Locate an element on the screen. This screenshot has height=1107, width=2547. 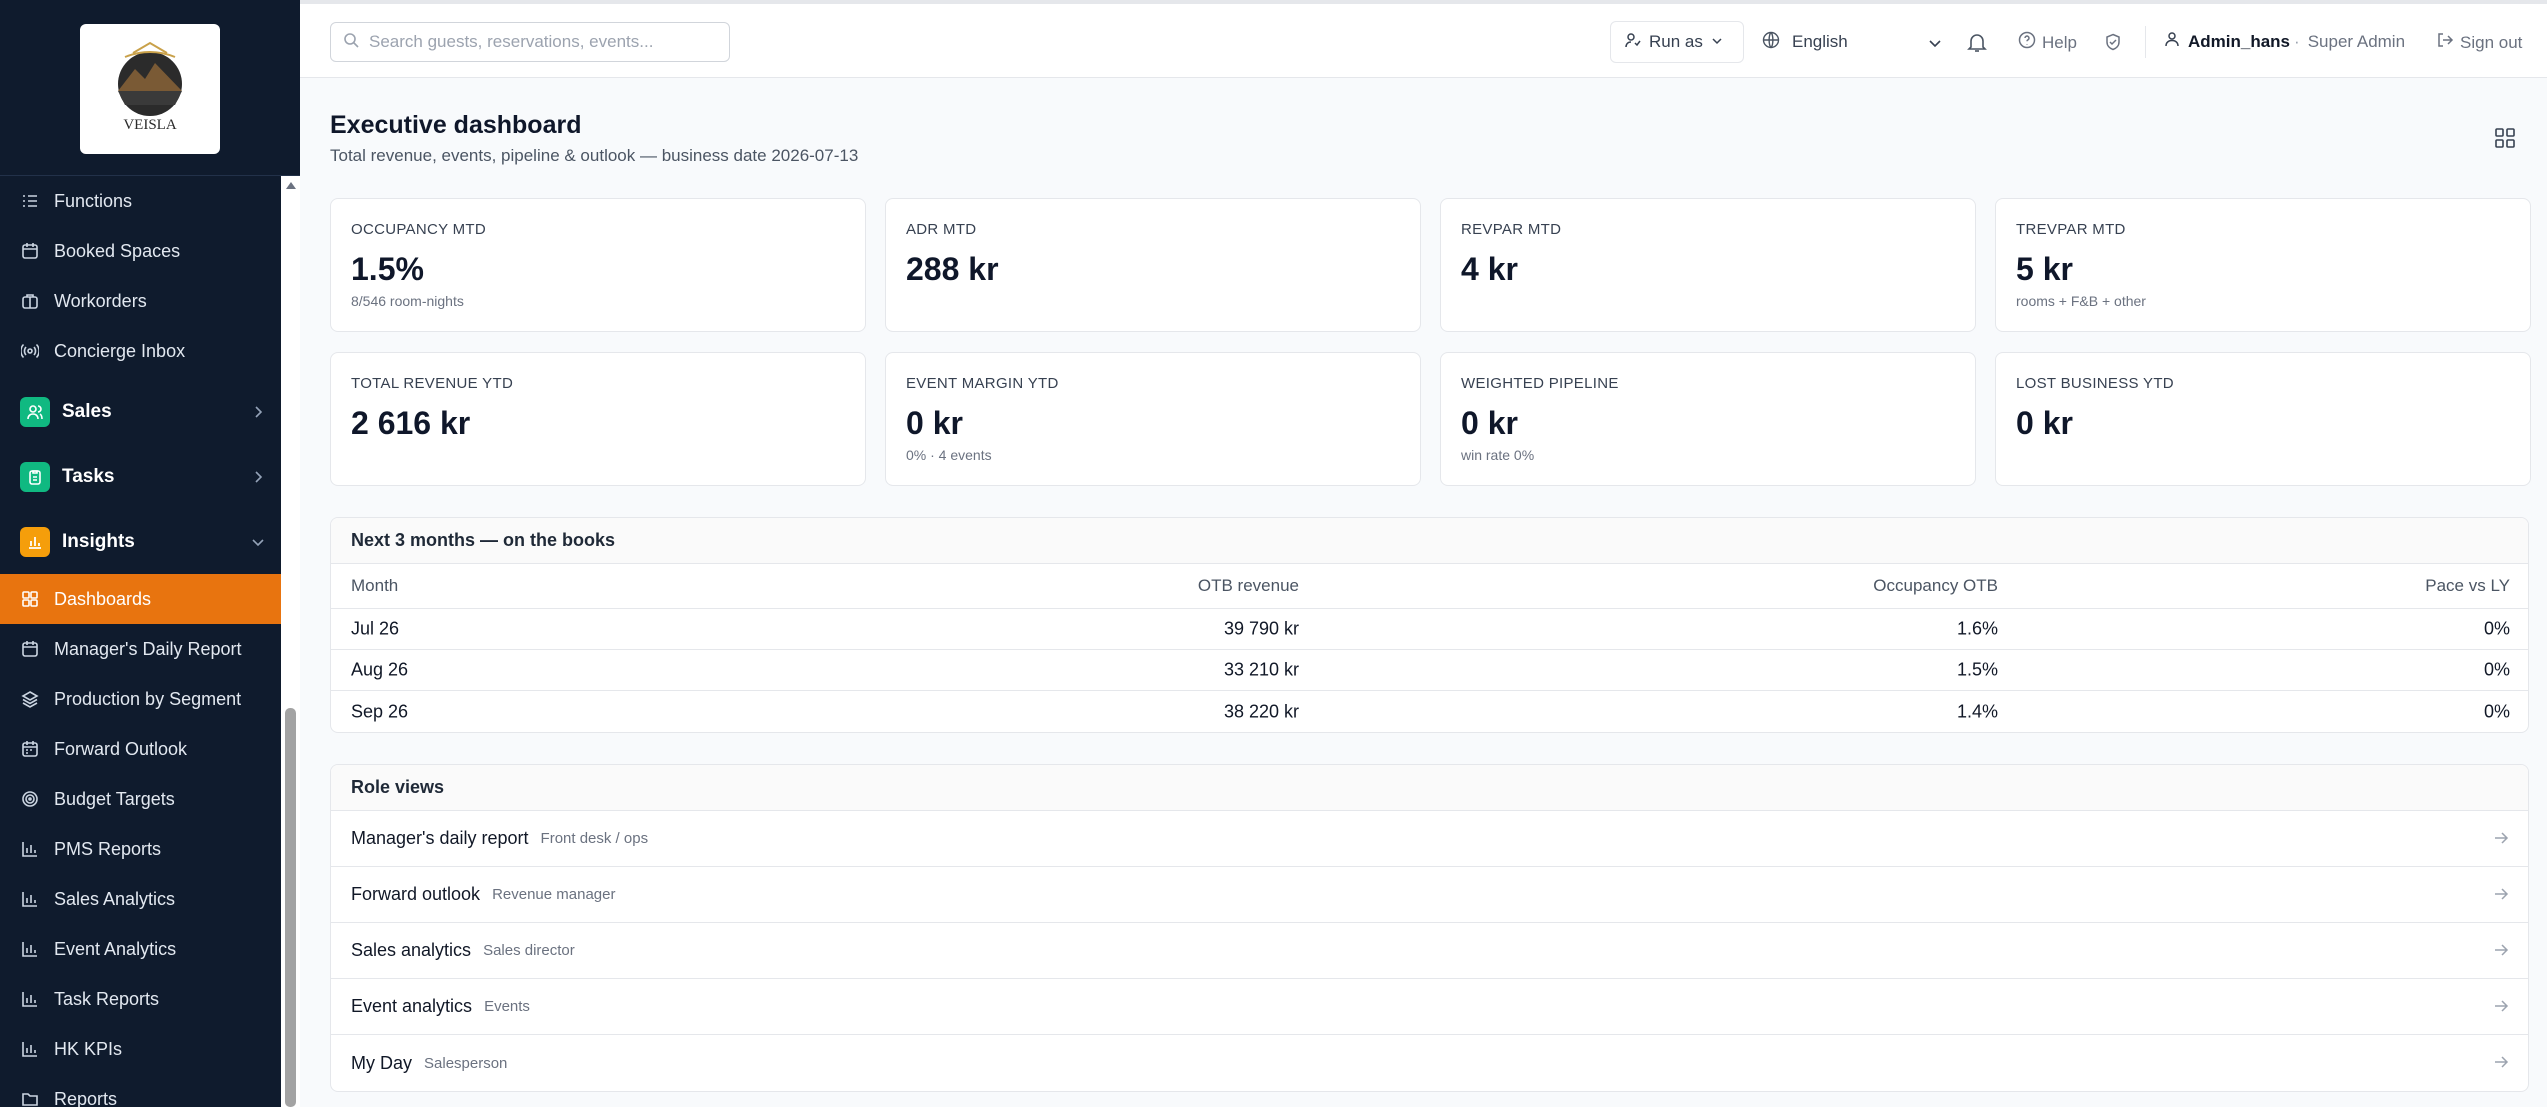
target-icon is located at coordinates (30, 799).